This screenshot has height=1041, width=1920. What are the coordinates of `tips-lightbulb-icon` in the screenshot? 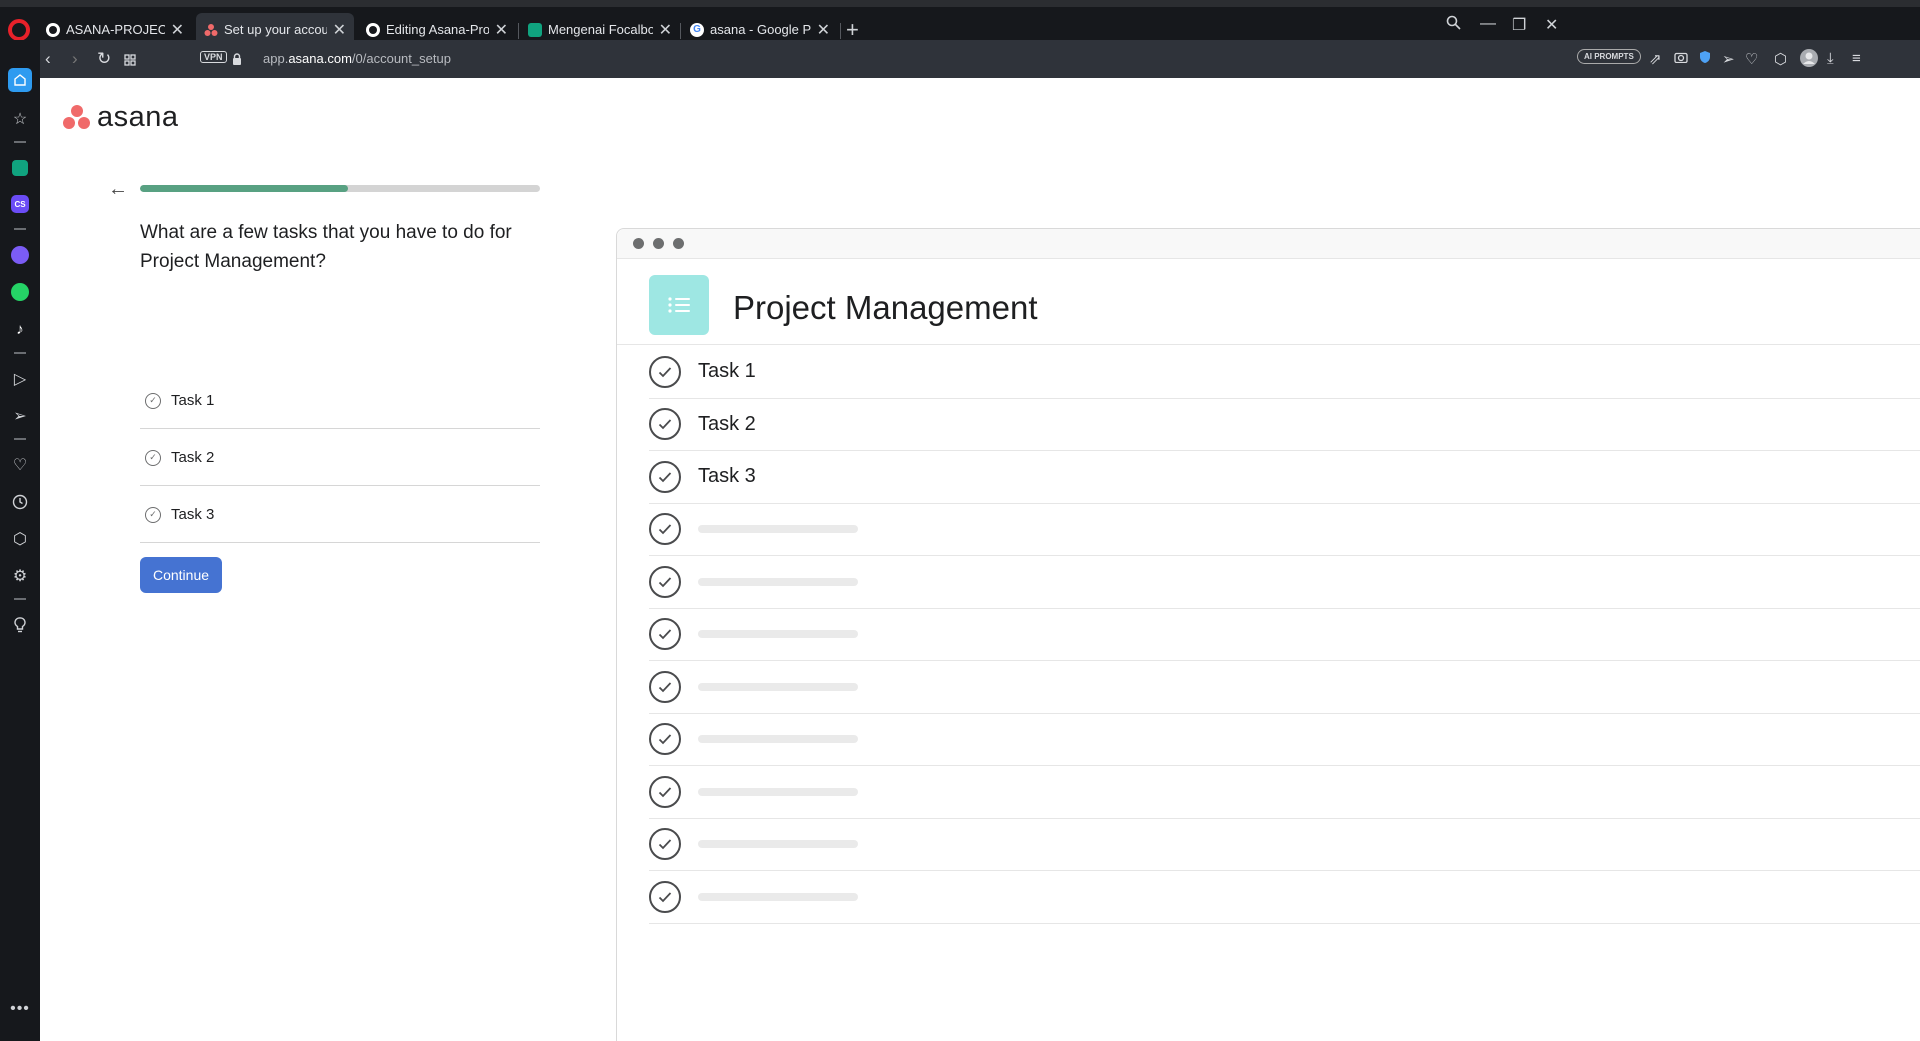 It's located at (20, 625).